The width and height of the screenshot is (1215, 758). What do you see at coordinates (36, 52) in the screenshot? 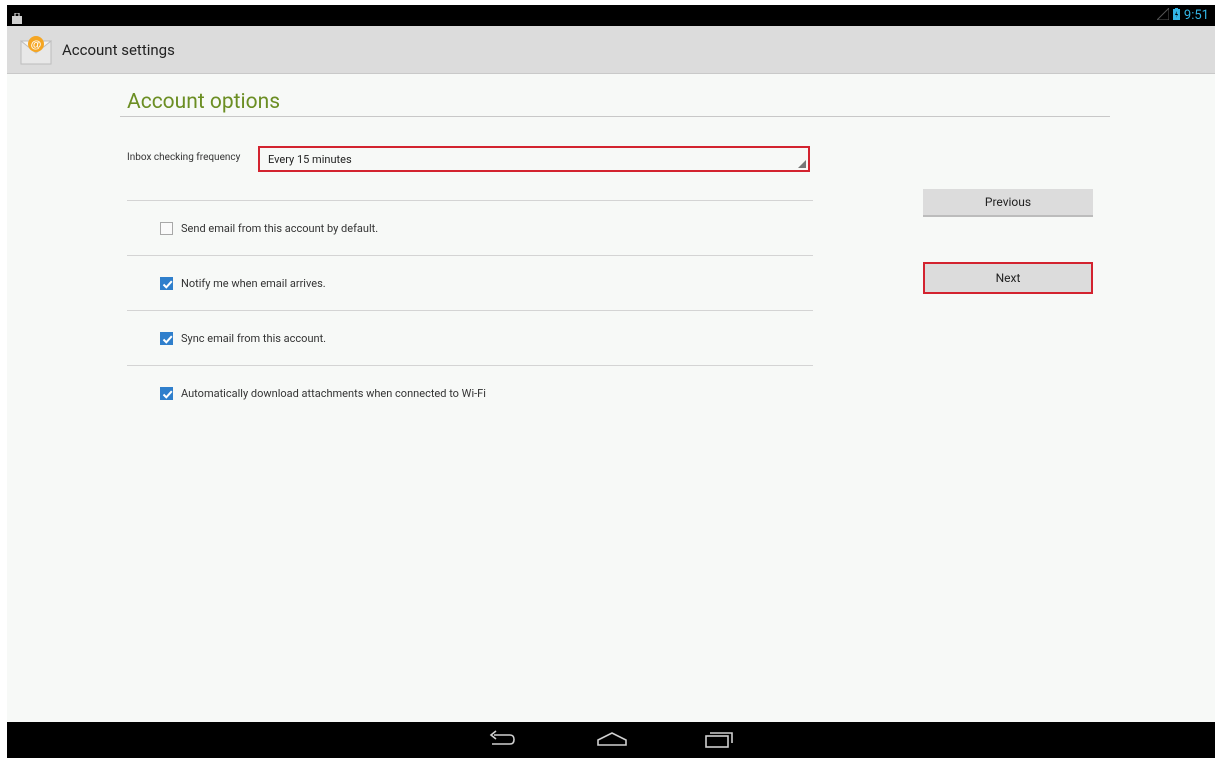
I see `email-app-icon: @` at bounding box center [36, 52].